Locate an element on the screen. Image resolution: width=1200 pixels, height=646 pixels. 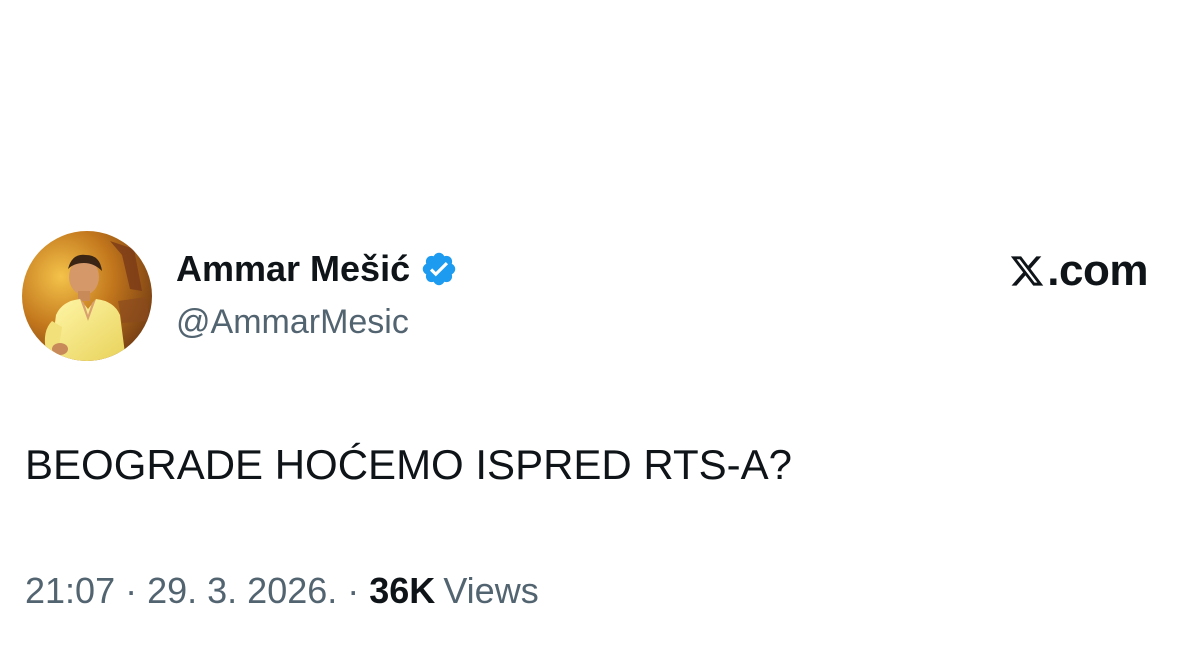
verified-badge-icon is located at coordinates (439, 269).